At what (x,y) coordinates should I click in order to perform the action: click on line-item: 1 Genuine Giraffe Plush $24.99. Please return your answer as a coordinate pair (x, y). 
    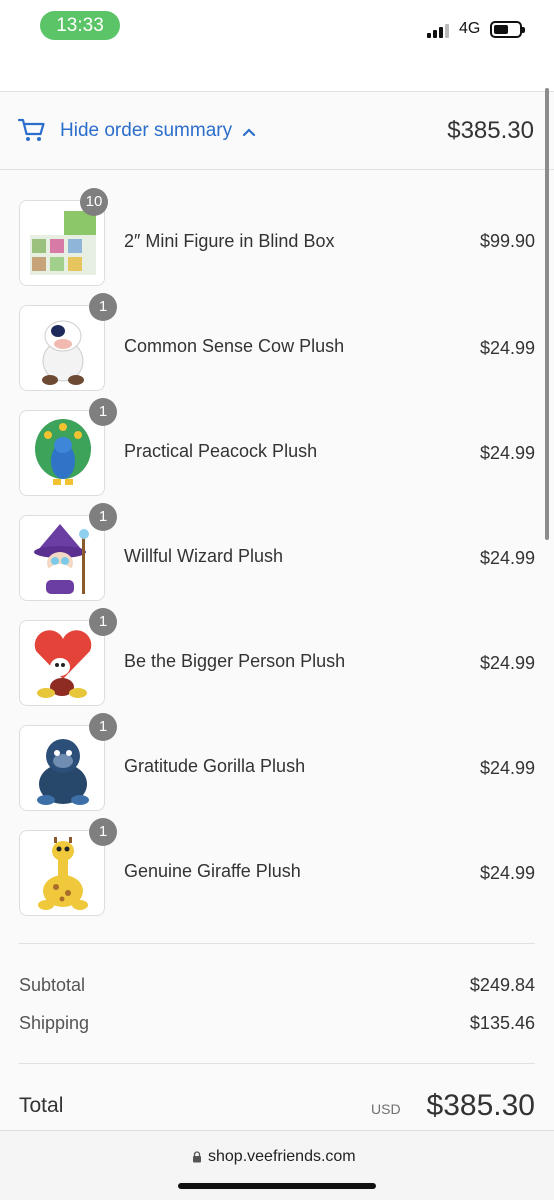
    Looking at the image, I should click on (277, 876).